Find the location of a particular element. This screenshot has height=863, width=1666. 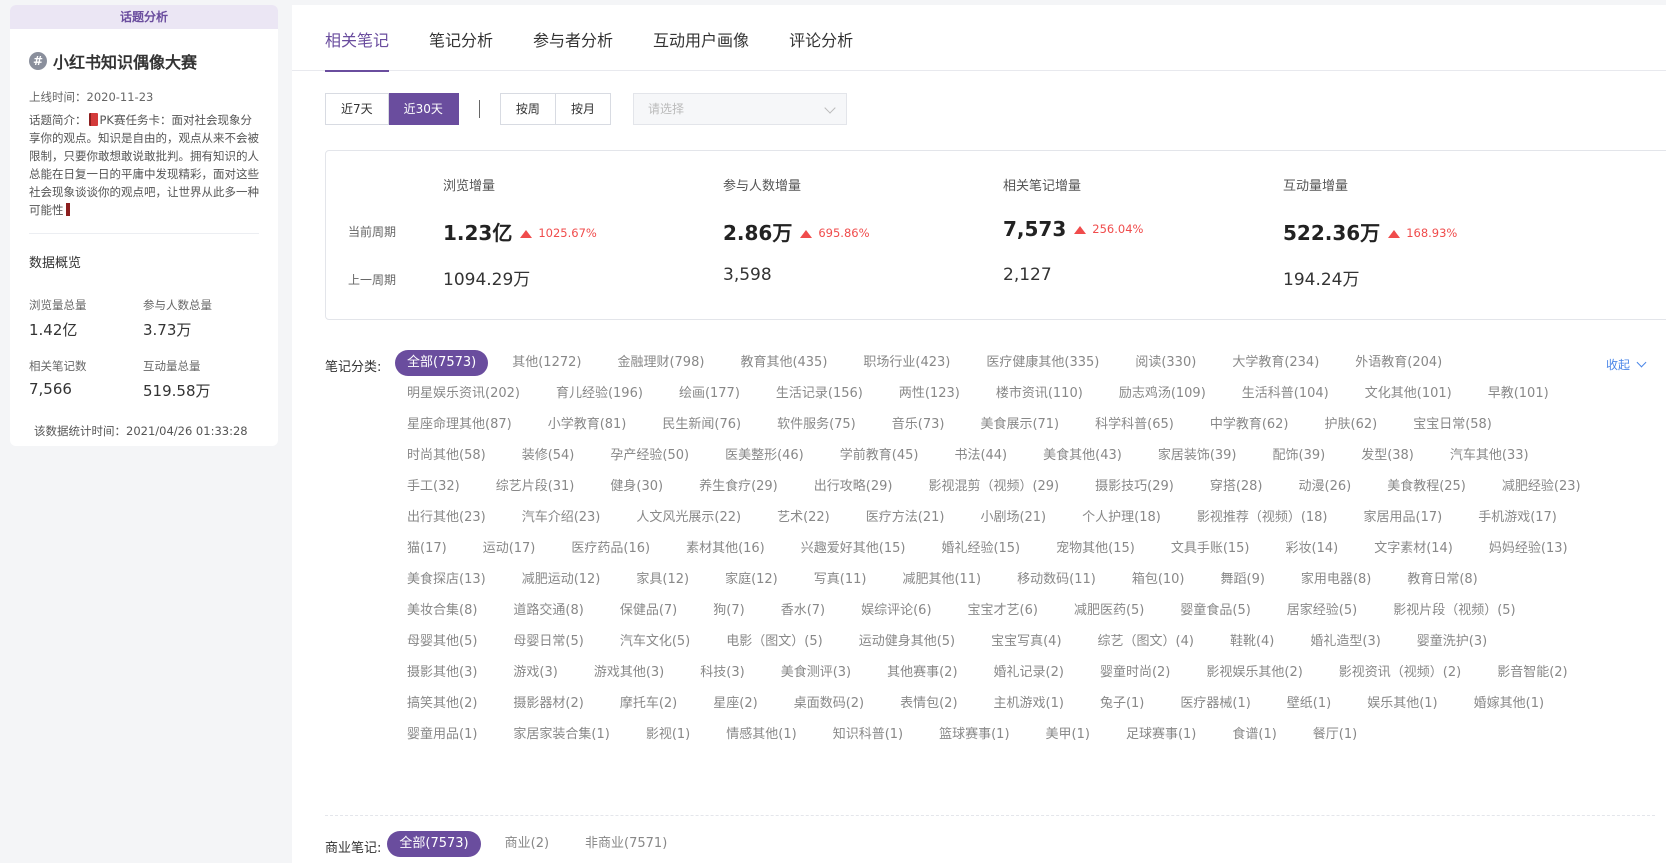

category-chip: 影视(1) is located at coordinates (668, 735).